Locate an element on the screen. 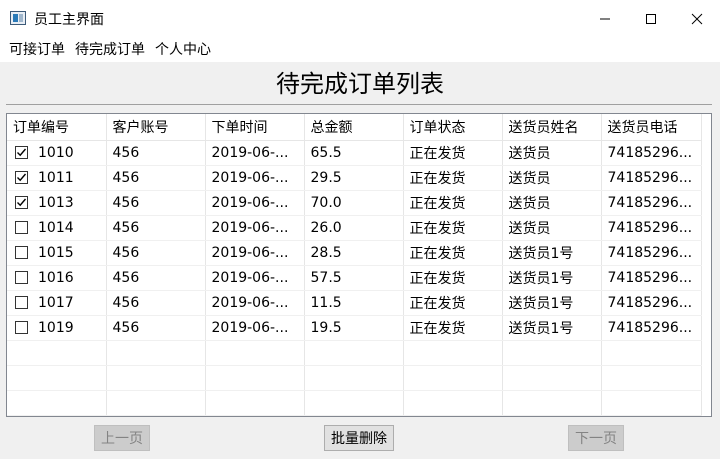  maximize-button is located at coordinates (651, 19).